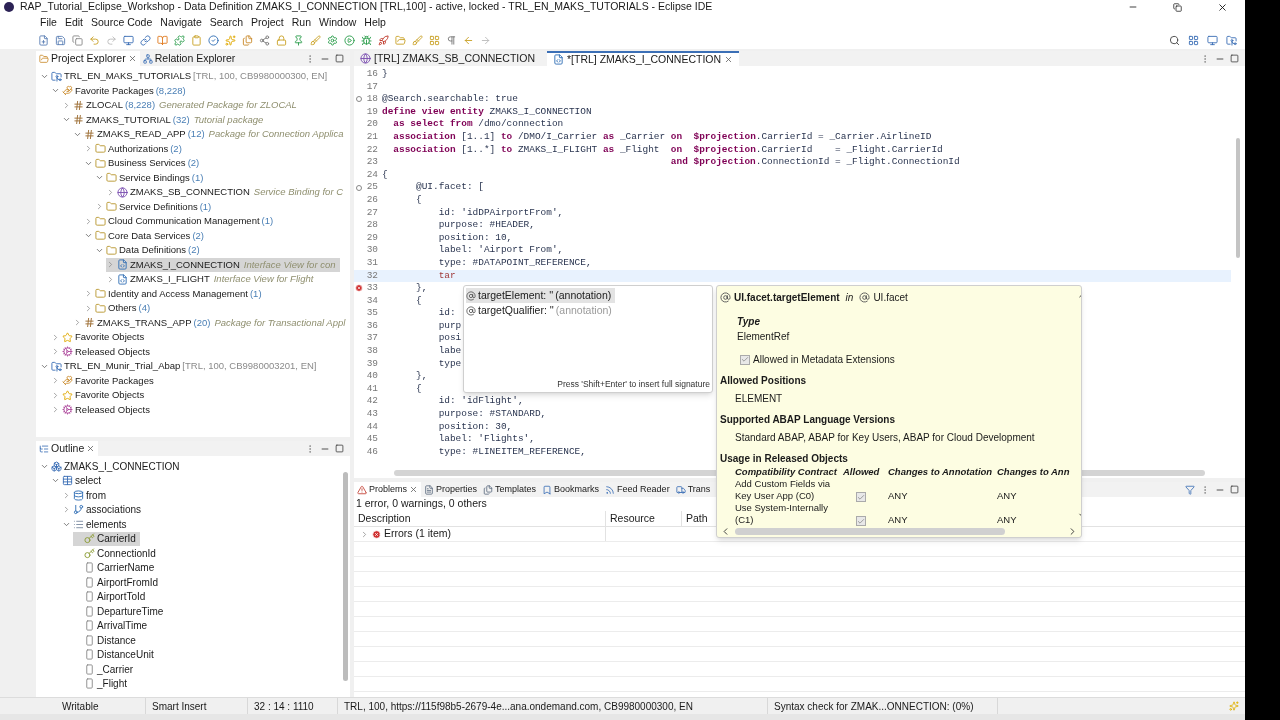 Image resolution: width=1280 pixels, height=720 pixels. Describe the element at coordinates (298, 40) in the screenshot. I see `pin-icon` at that location.